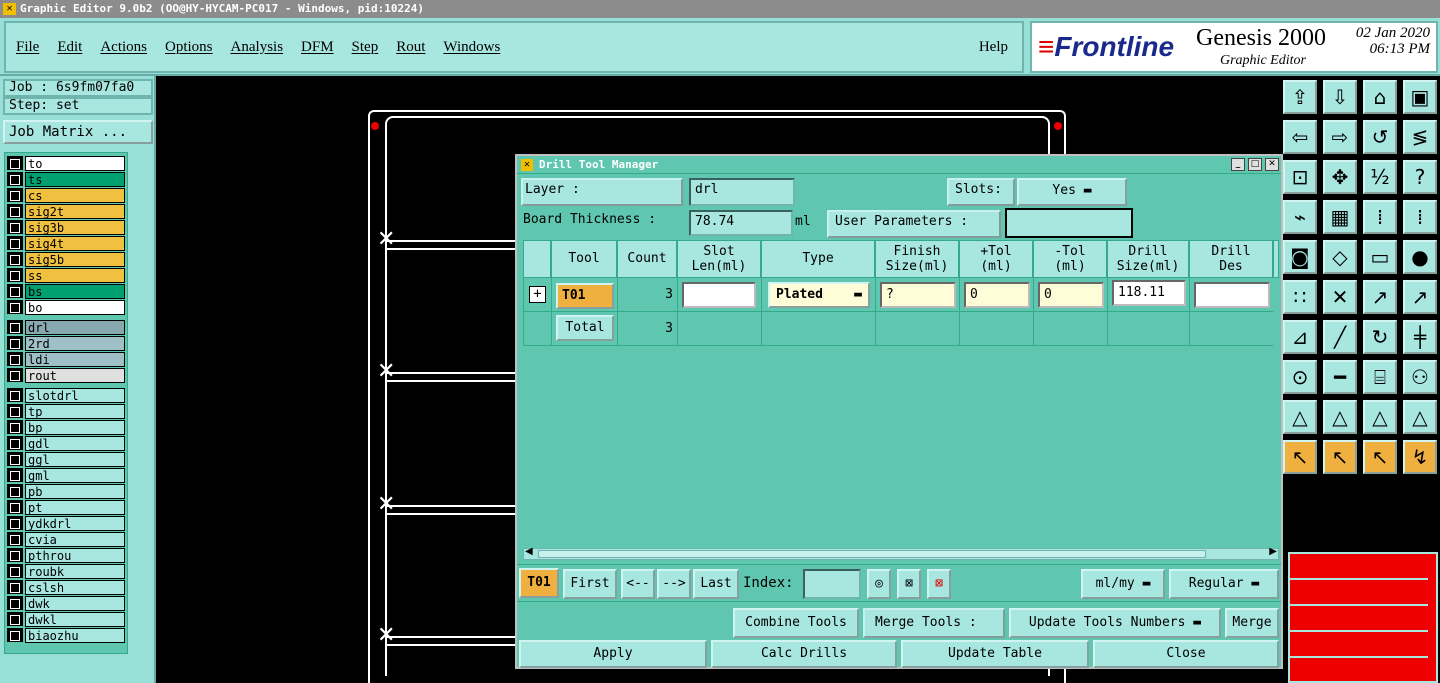  I want to click on layer-name: slotdrl, so click(75, 395).